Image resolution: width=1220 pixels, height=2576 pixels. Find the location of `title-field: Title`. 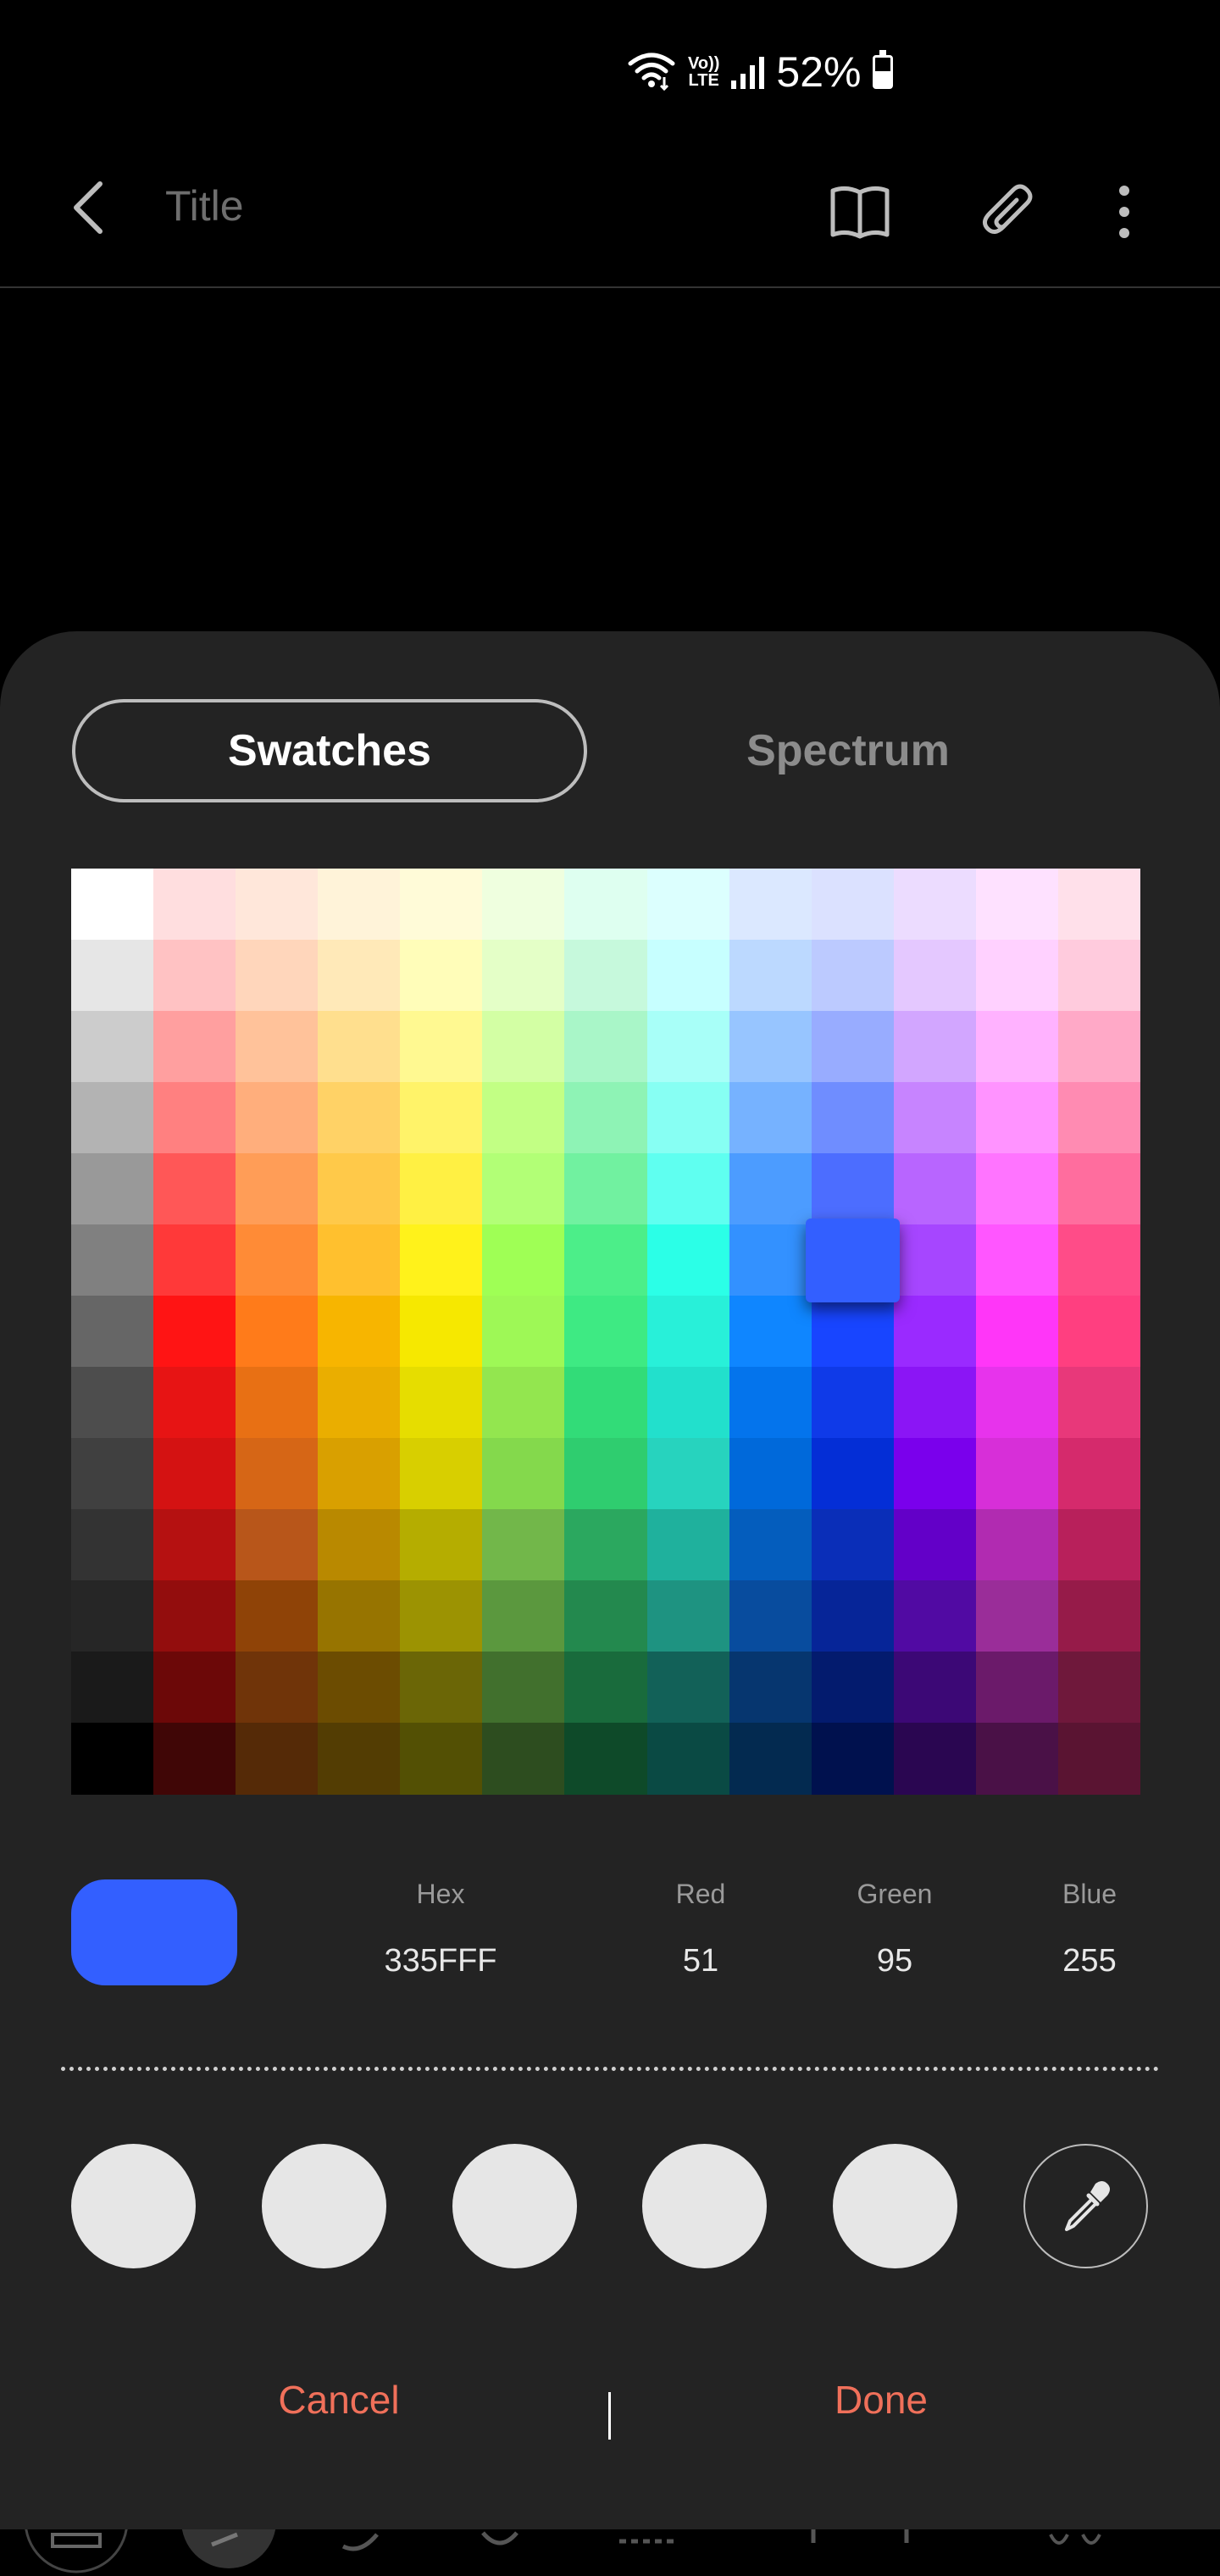

title-field: Title is located at coordinates (204, 205).